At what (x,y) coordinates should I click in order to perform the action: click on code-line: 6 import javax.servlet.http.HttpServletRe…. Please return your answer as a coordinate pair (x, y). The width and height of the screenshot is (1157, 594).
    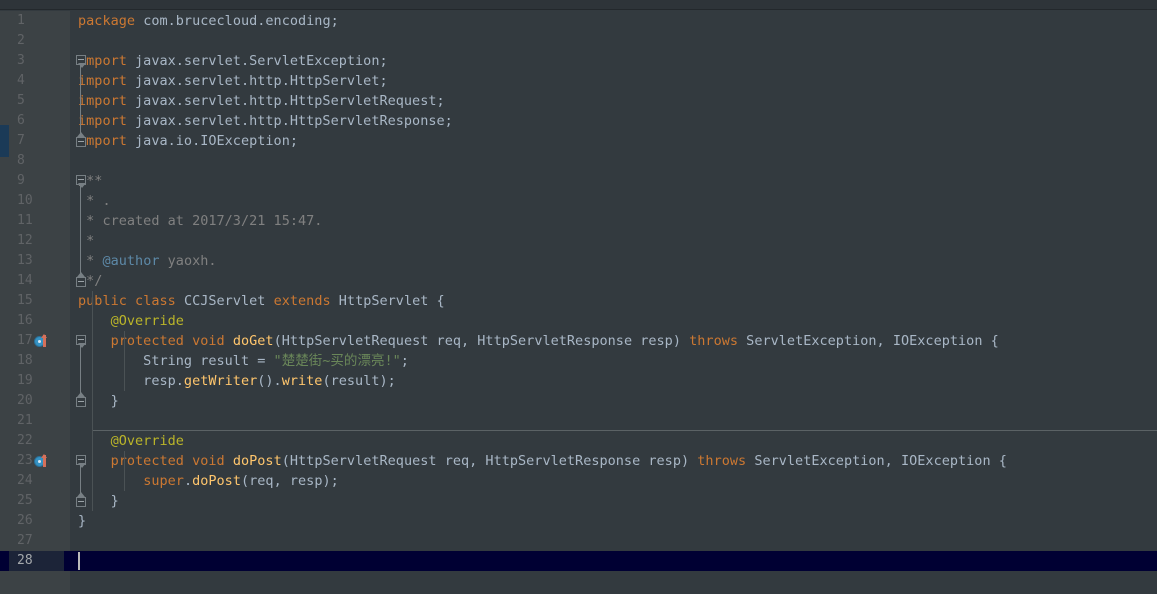
    Looking at the image, I should click on (578, 121).